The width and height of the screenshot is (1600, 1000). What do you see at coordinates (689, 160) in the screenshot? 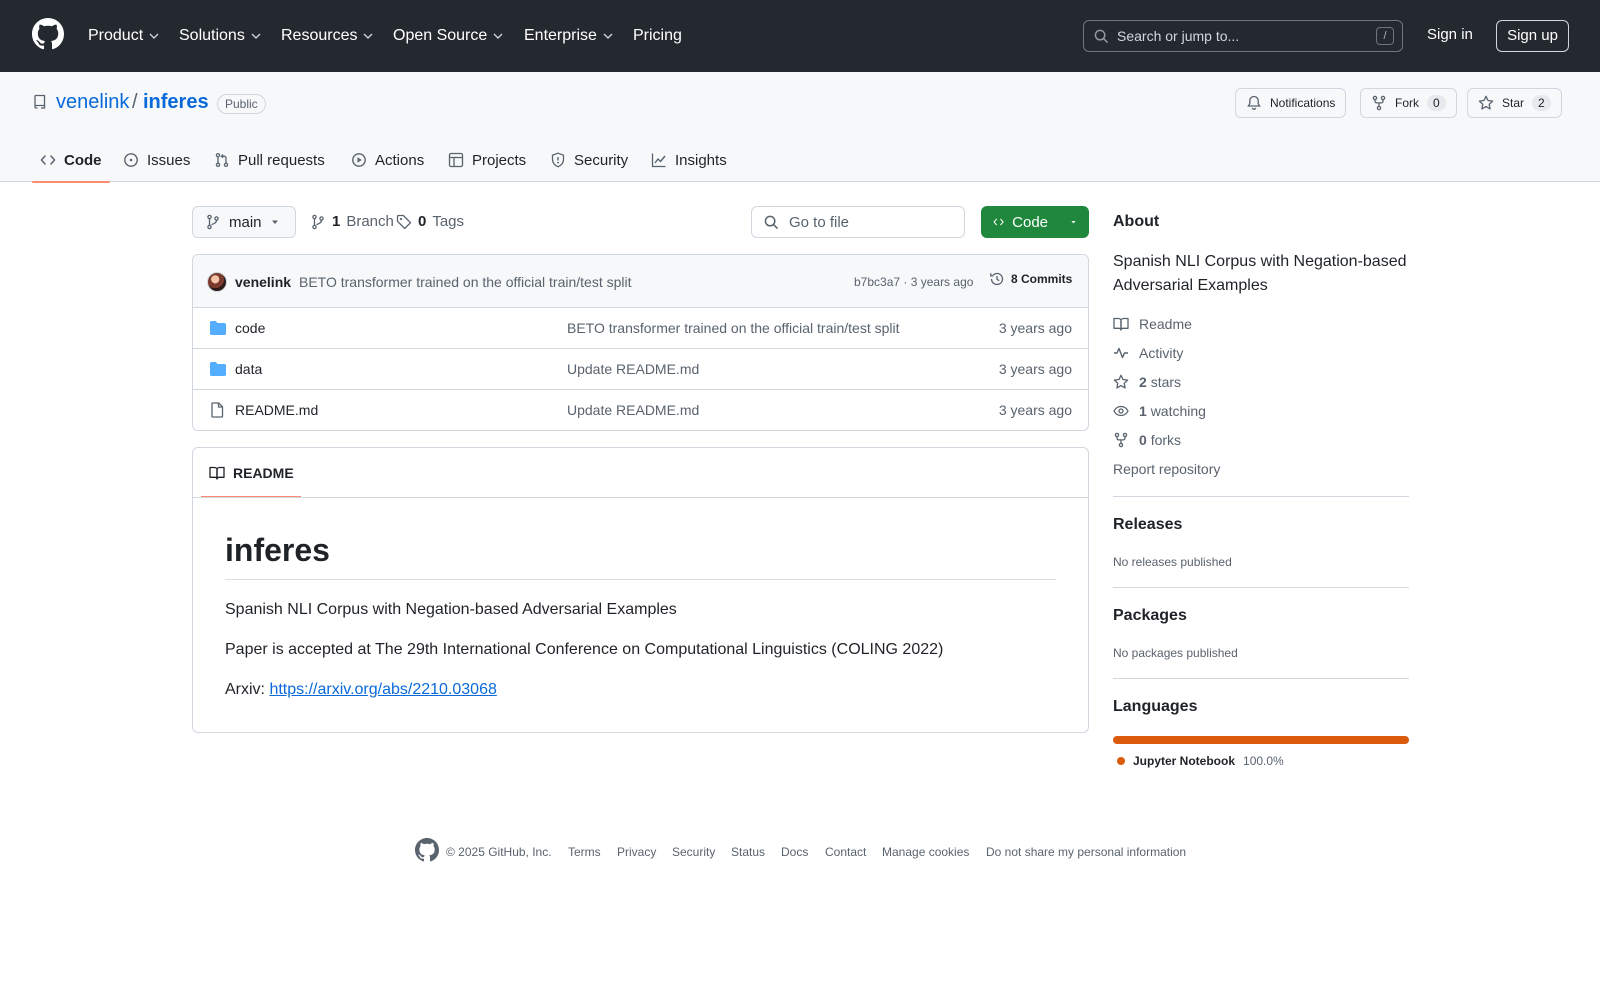
I see `tab-insights: Insights` at bounding box center [689, 160].